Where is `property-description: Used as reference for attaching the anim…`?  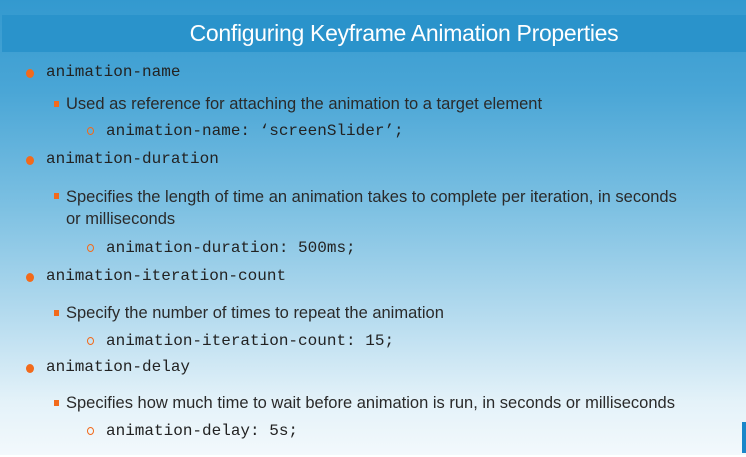
property-description: Used as reference for attaching the anim… is located at coordinates (304, 104).